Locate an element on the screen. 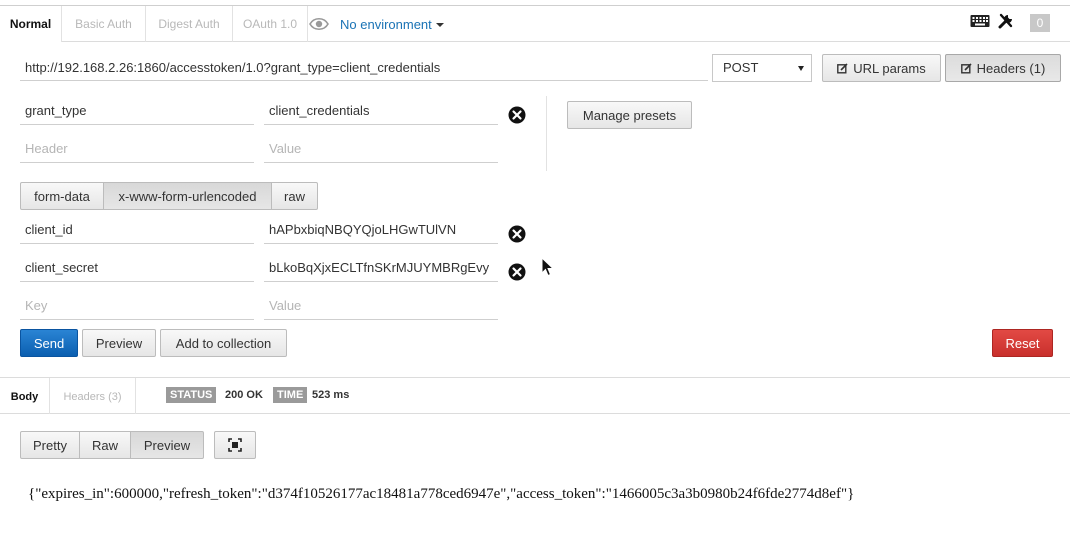 This screenshot has height=545, width=1070. method-label: POST is located at coordinates (741, 67).